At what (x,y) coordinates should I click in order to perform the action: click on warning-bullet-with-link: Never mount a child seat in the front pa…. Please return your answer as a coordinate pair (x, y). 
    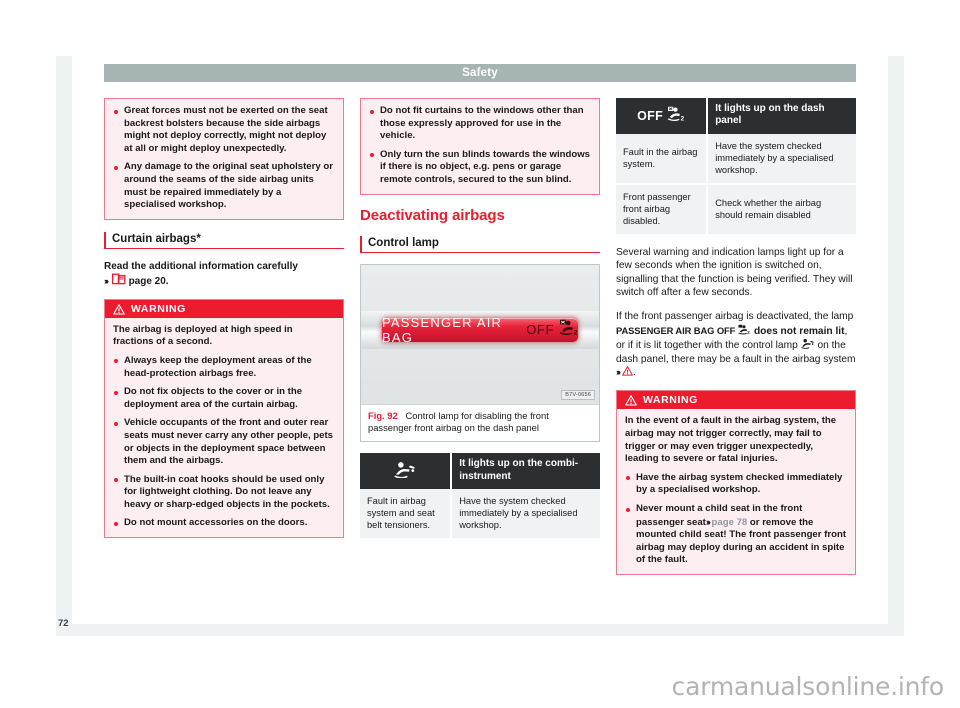
    Looking at the image, I should click on (736, 535).